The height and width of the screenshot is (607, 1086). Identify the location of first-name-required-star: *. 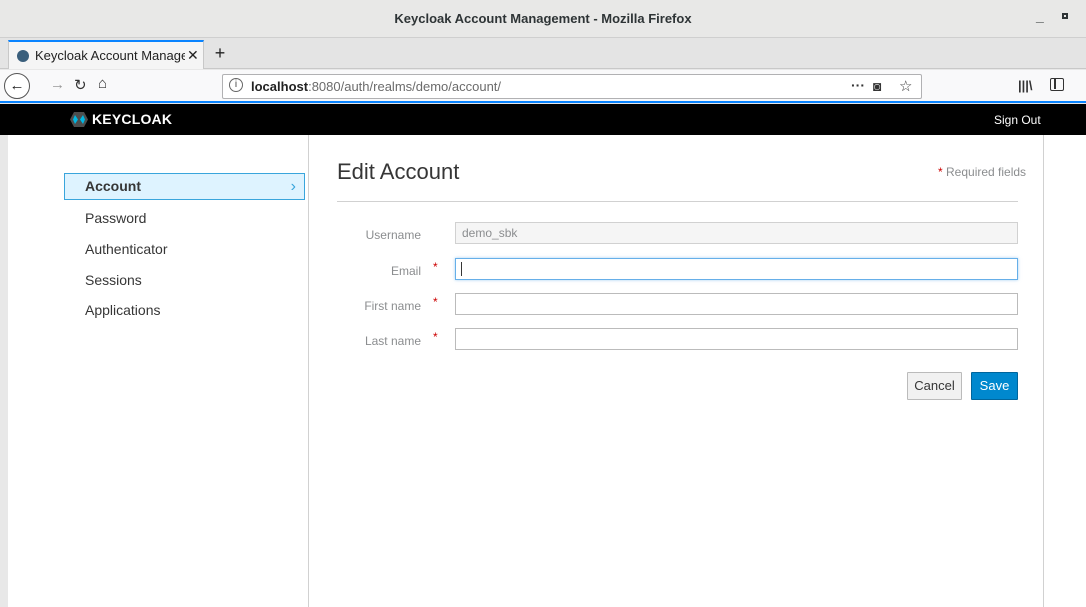
(435, 302).